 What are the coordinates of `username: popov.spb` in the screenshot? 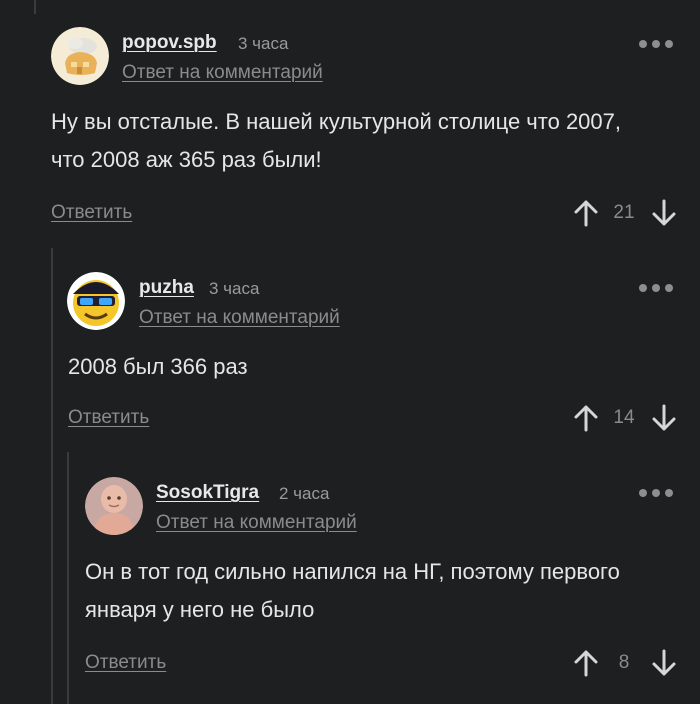 It's located at (169, 43).